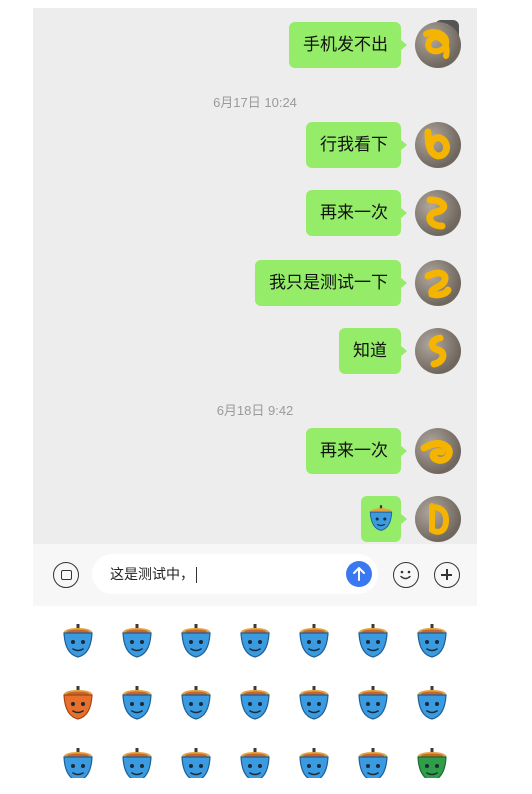  What do you see at coordinates (255, 704) in the screenshot?
I see `blue-face-grin-emoji-icon` at bounding box center [255, 704].